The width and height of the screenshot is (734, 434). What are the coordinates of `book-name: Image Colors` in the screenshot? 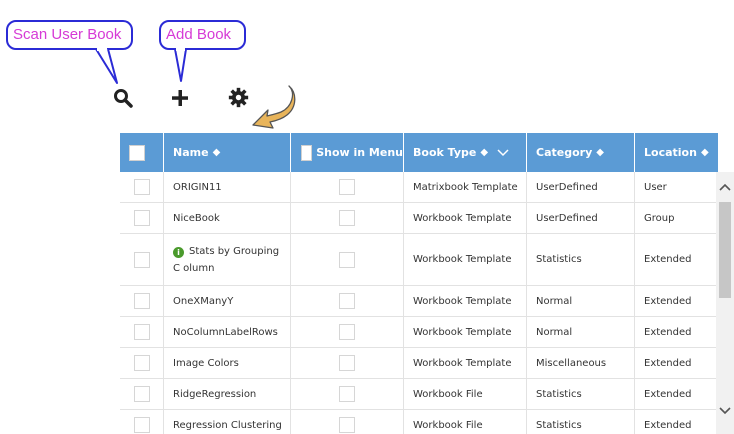 It's located at (227, 363).